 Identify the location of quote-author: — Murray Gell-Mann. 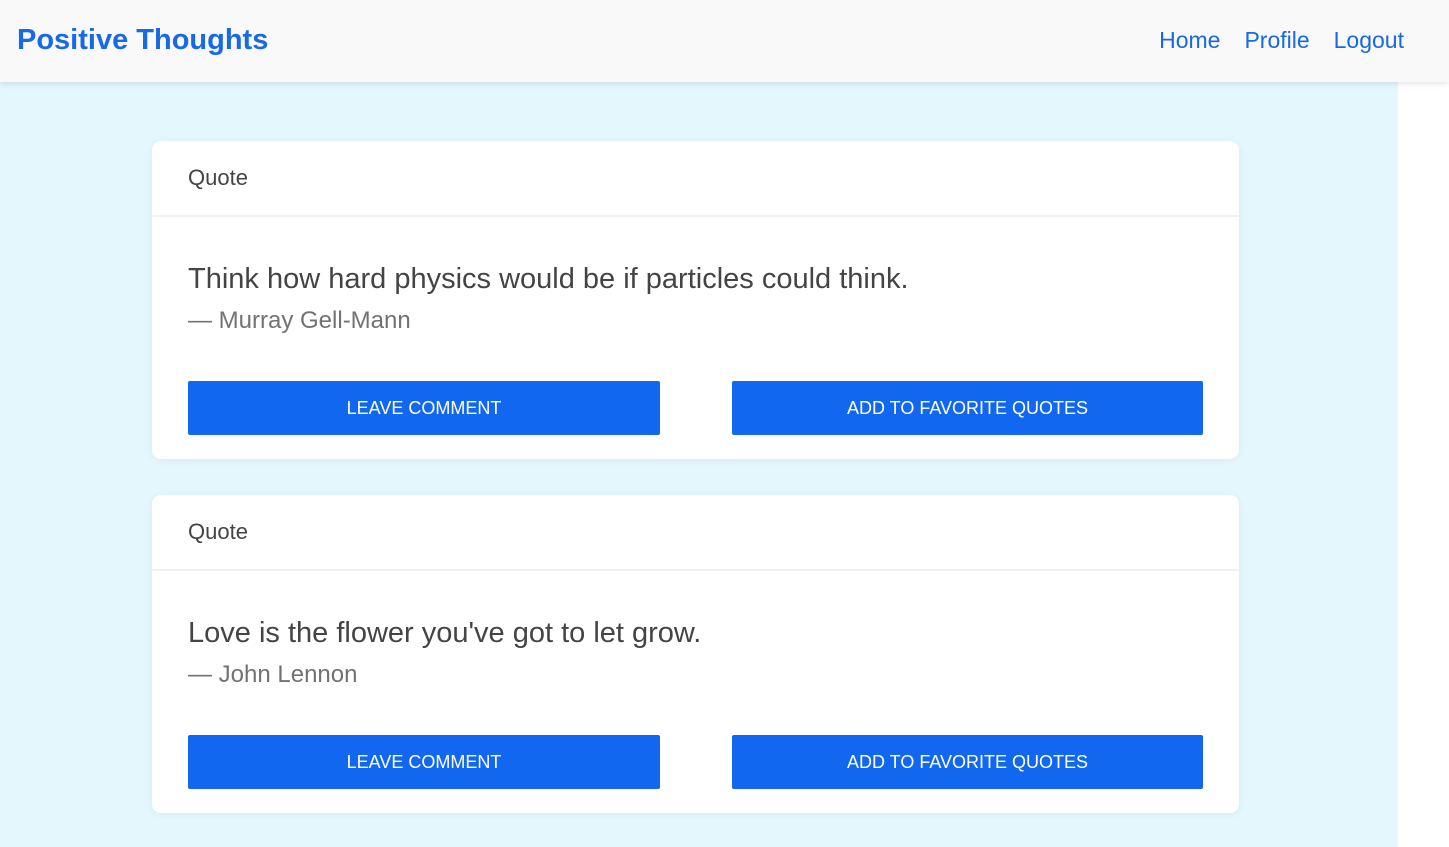
(299, 320).